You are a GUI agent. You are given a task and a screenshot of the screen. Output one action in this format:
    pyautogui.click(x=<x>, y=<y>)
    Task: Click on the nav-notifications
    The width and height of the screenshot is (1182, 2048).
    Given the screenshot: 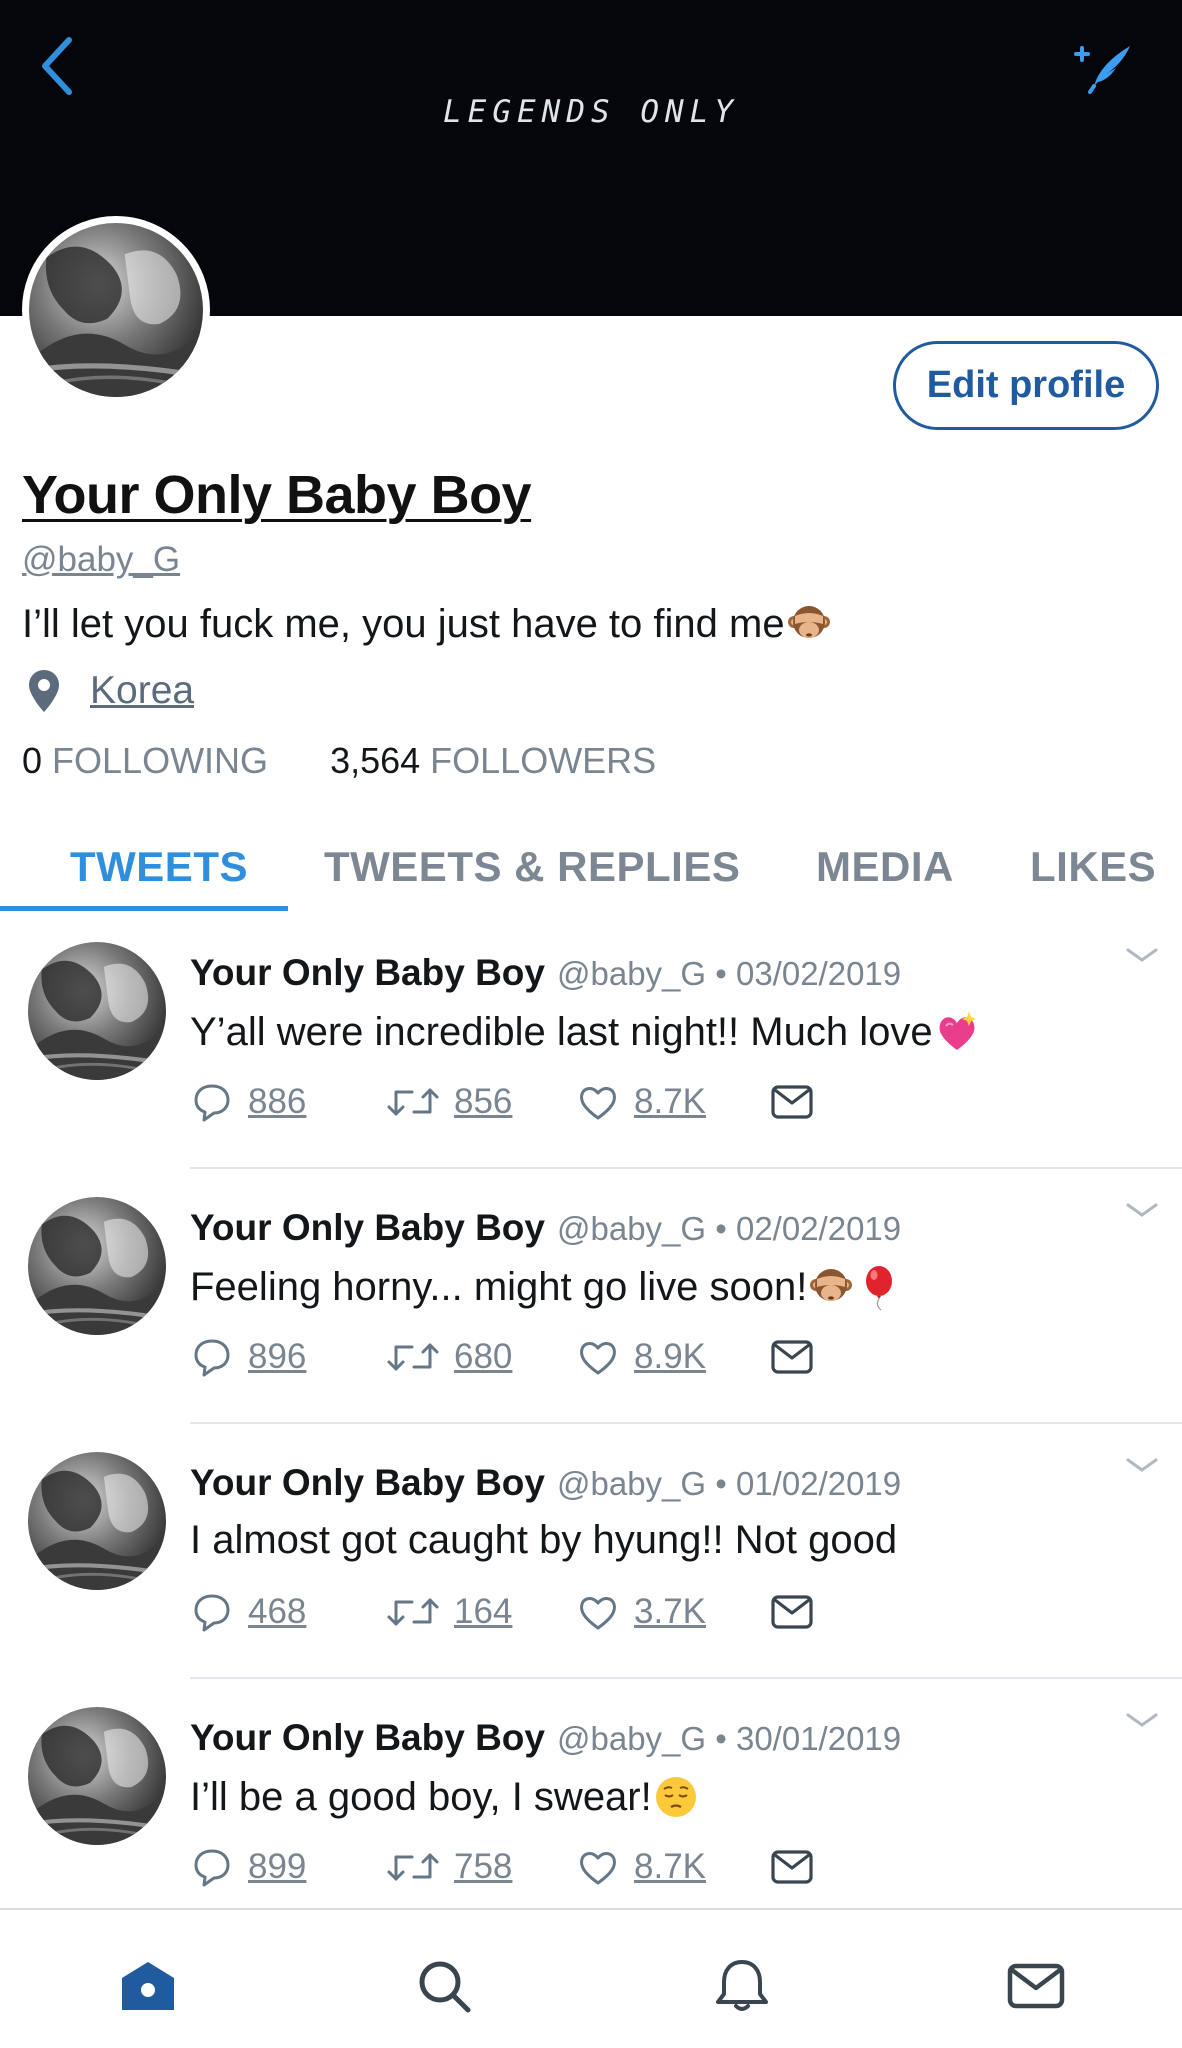 What is the action you would take?
    pyautogui.click(x=742, y=1986)
    